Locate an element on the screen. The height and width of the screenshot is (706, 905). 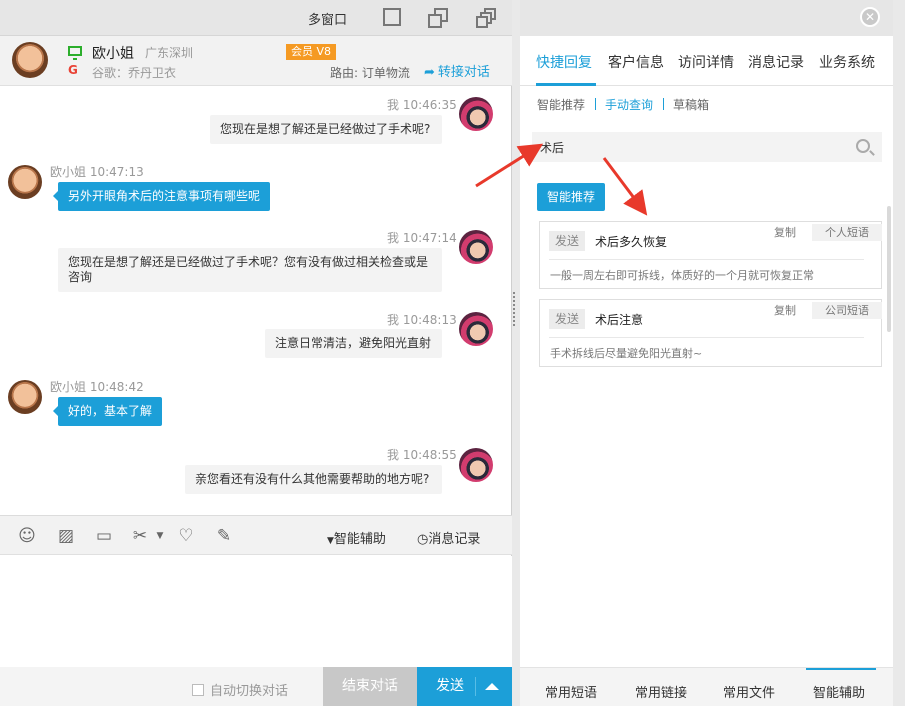
route-label: 路由: 订单物流 is located at coordinates (370, 73).